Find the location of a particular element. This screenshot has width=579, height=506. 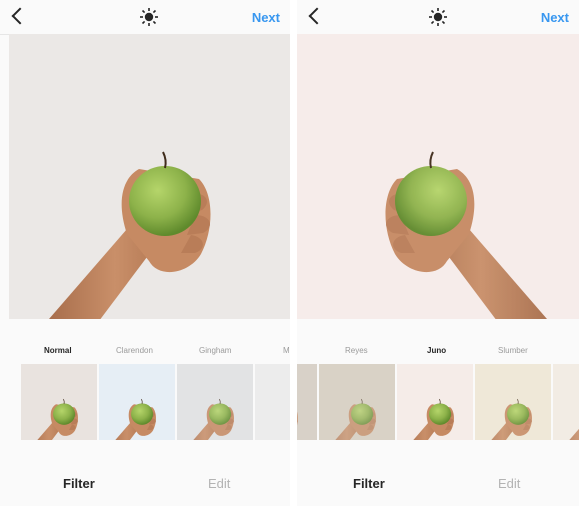

filter-label-gingham: Gingham is located at coordinates (215, 350).